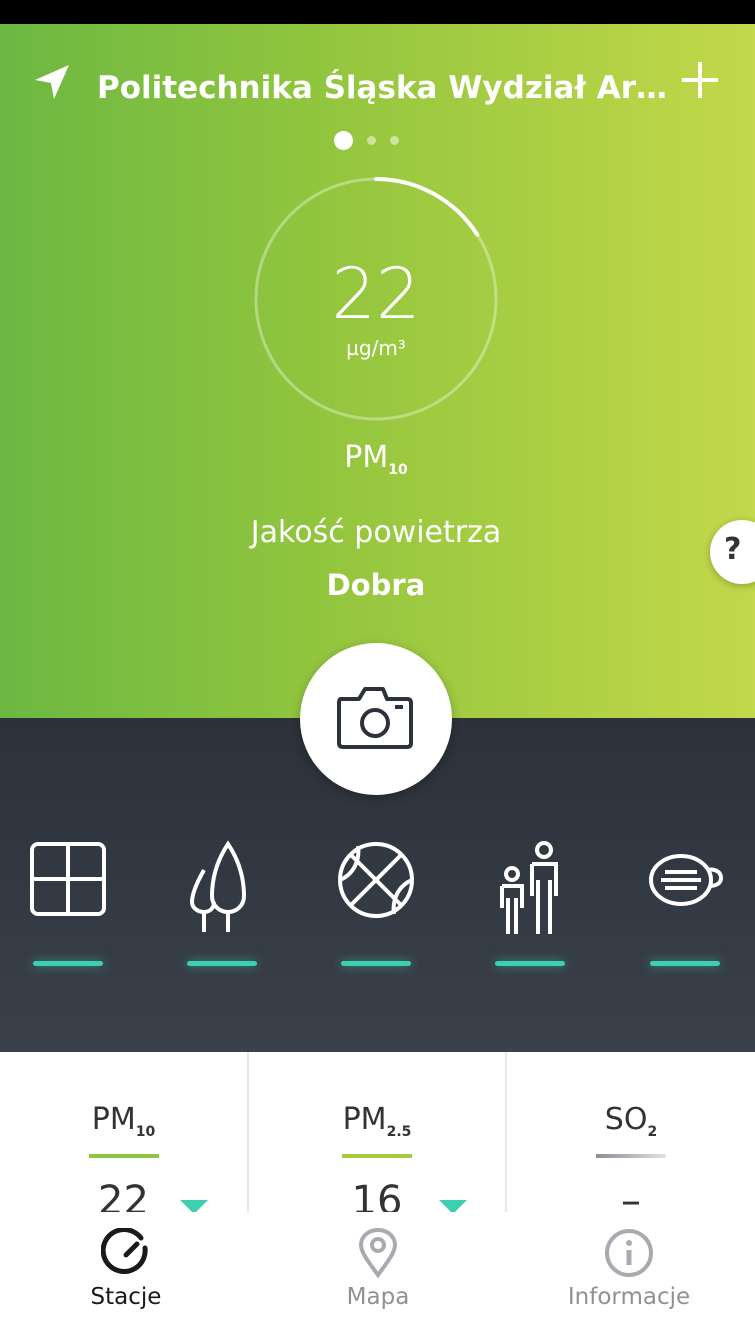 Image resolution: width=755 pixels, height=1318 pixels. I want to click on pollutant-sub: 10, so click(398, 470).